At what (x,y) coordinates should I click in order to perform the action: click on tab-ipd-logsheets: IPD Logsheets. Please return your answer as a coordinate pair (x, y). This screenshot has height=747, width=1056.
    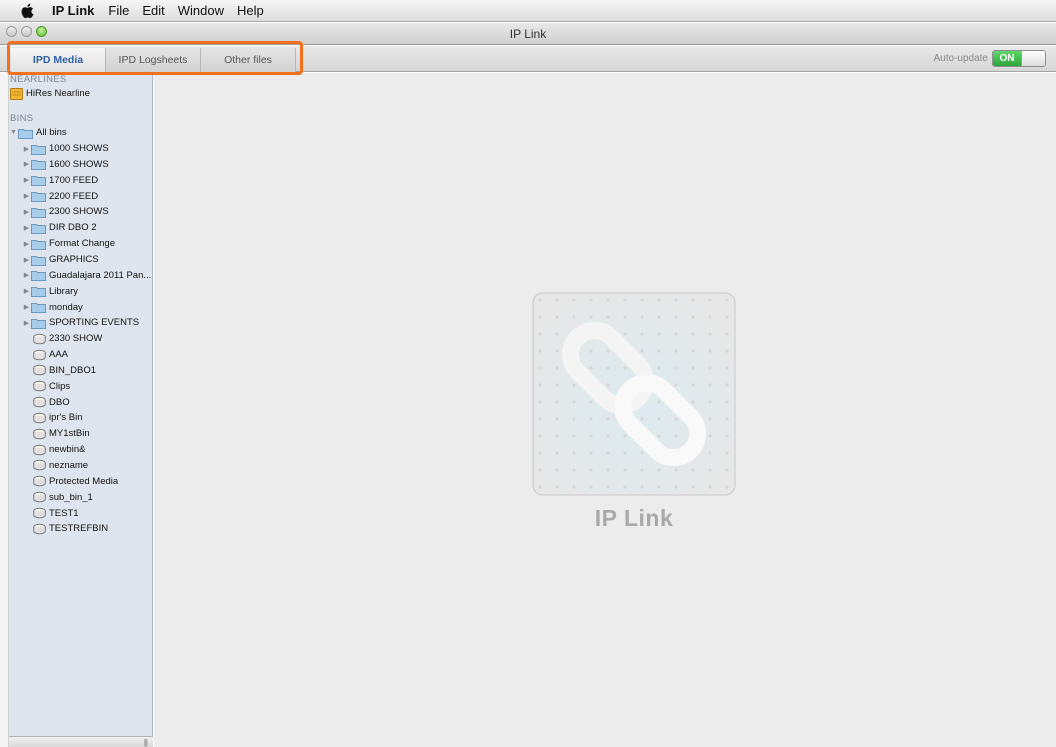
    Looking at the image, I should click on (153, 60).